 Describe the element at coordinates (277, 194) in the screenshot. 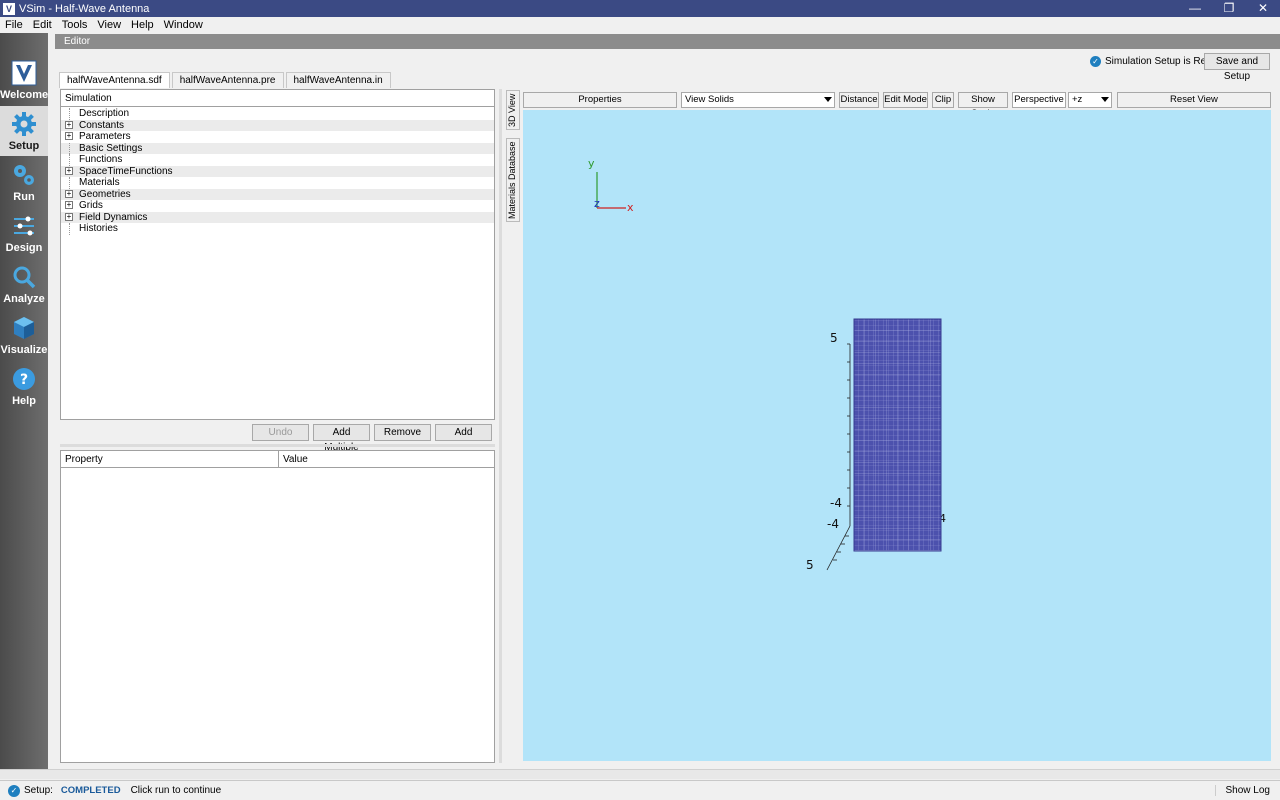

I see `tree-item-geometries: + Geometries` at that location.